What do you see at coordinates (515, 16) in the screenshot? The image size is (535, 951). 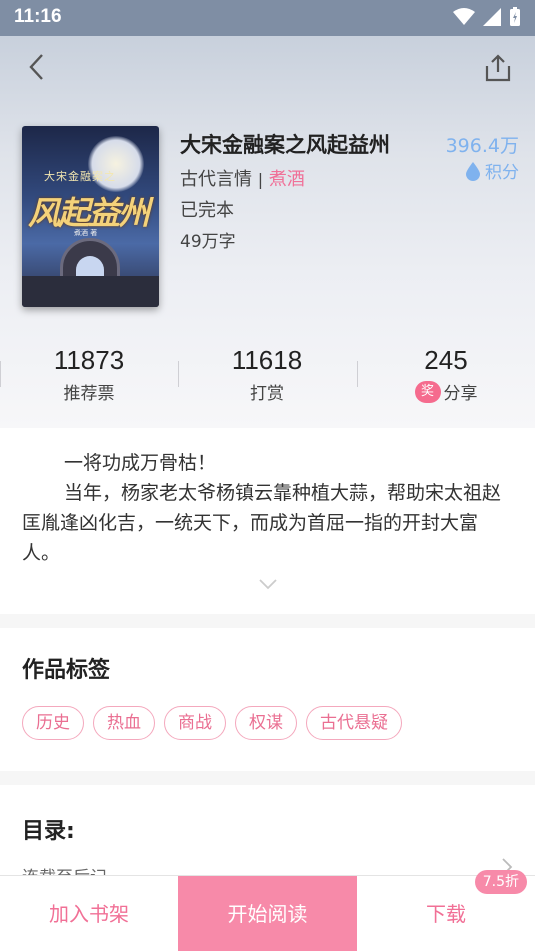 I see `battery-icon` at bounding box center [515, 16].